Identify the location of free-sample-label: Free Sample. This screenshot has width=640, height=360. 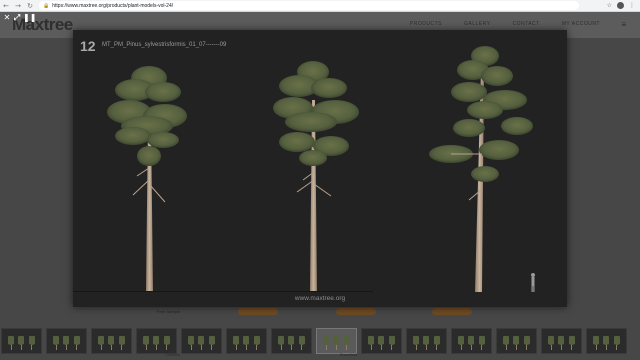
(168, 311).